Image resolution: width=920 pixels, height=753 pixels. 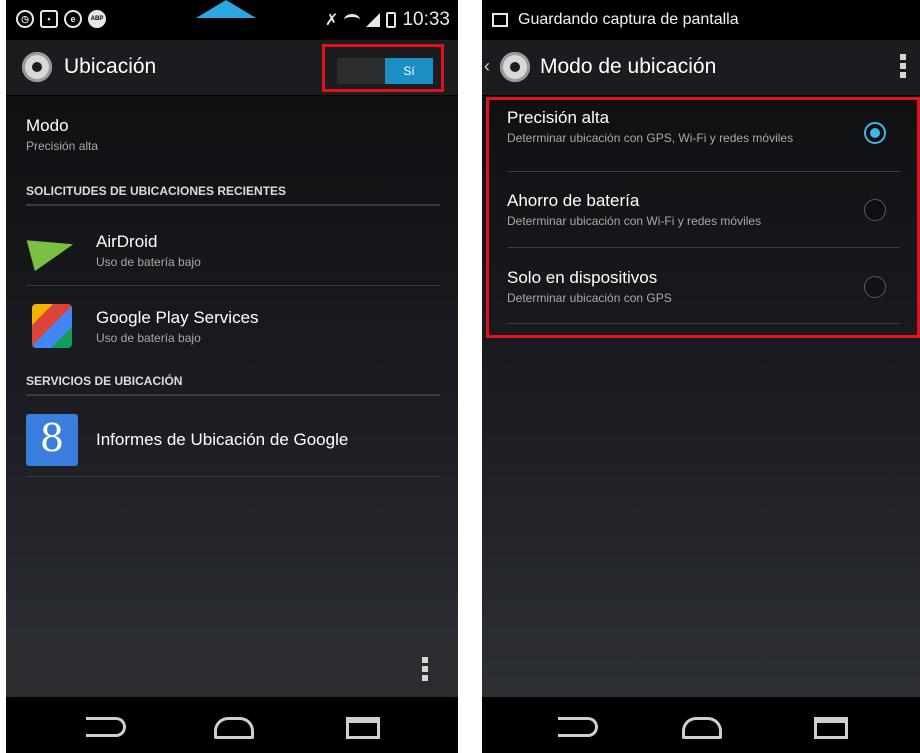 I want to click on airdroid-plane-icon, so click(x=52, y=250).